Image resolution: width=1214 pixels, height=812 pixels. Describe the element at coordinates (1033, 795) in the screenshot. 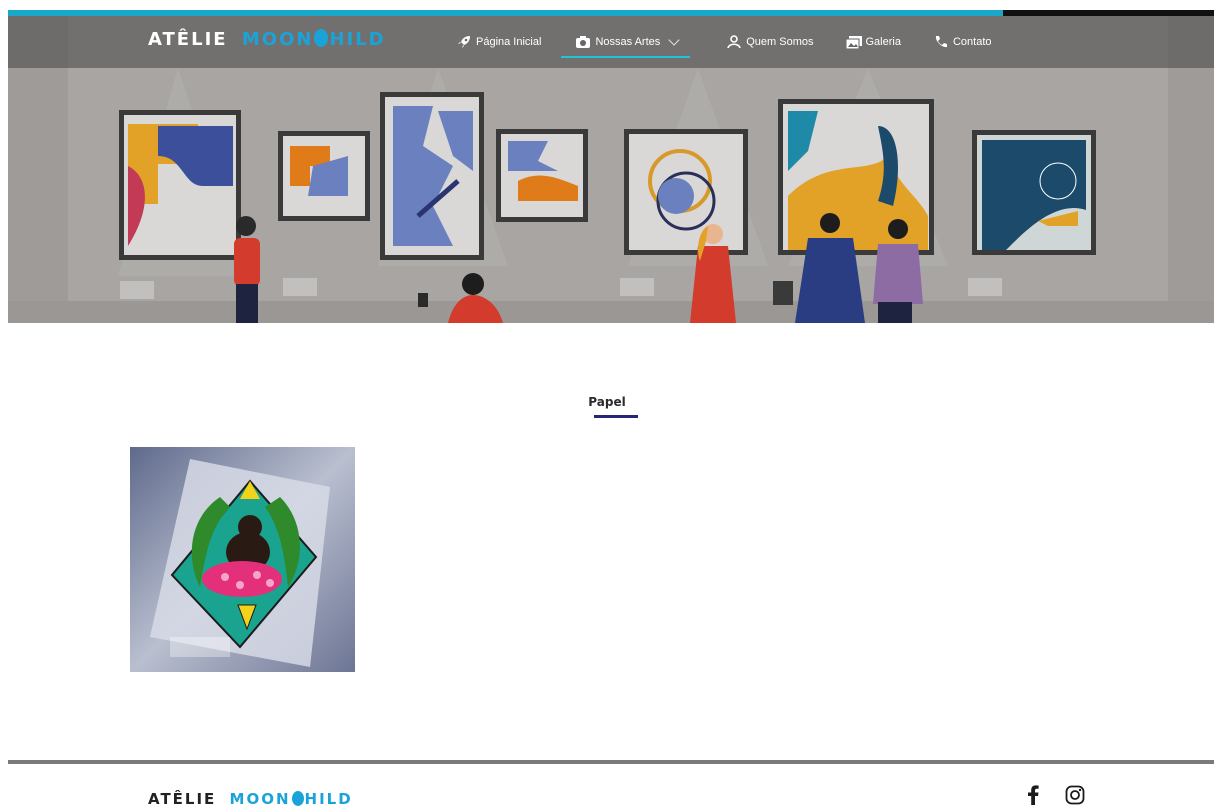

I see `facebook-icon` at that location.